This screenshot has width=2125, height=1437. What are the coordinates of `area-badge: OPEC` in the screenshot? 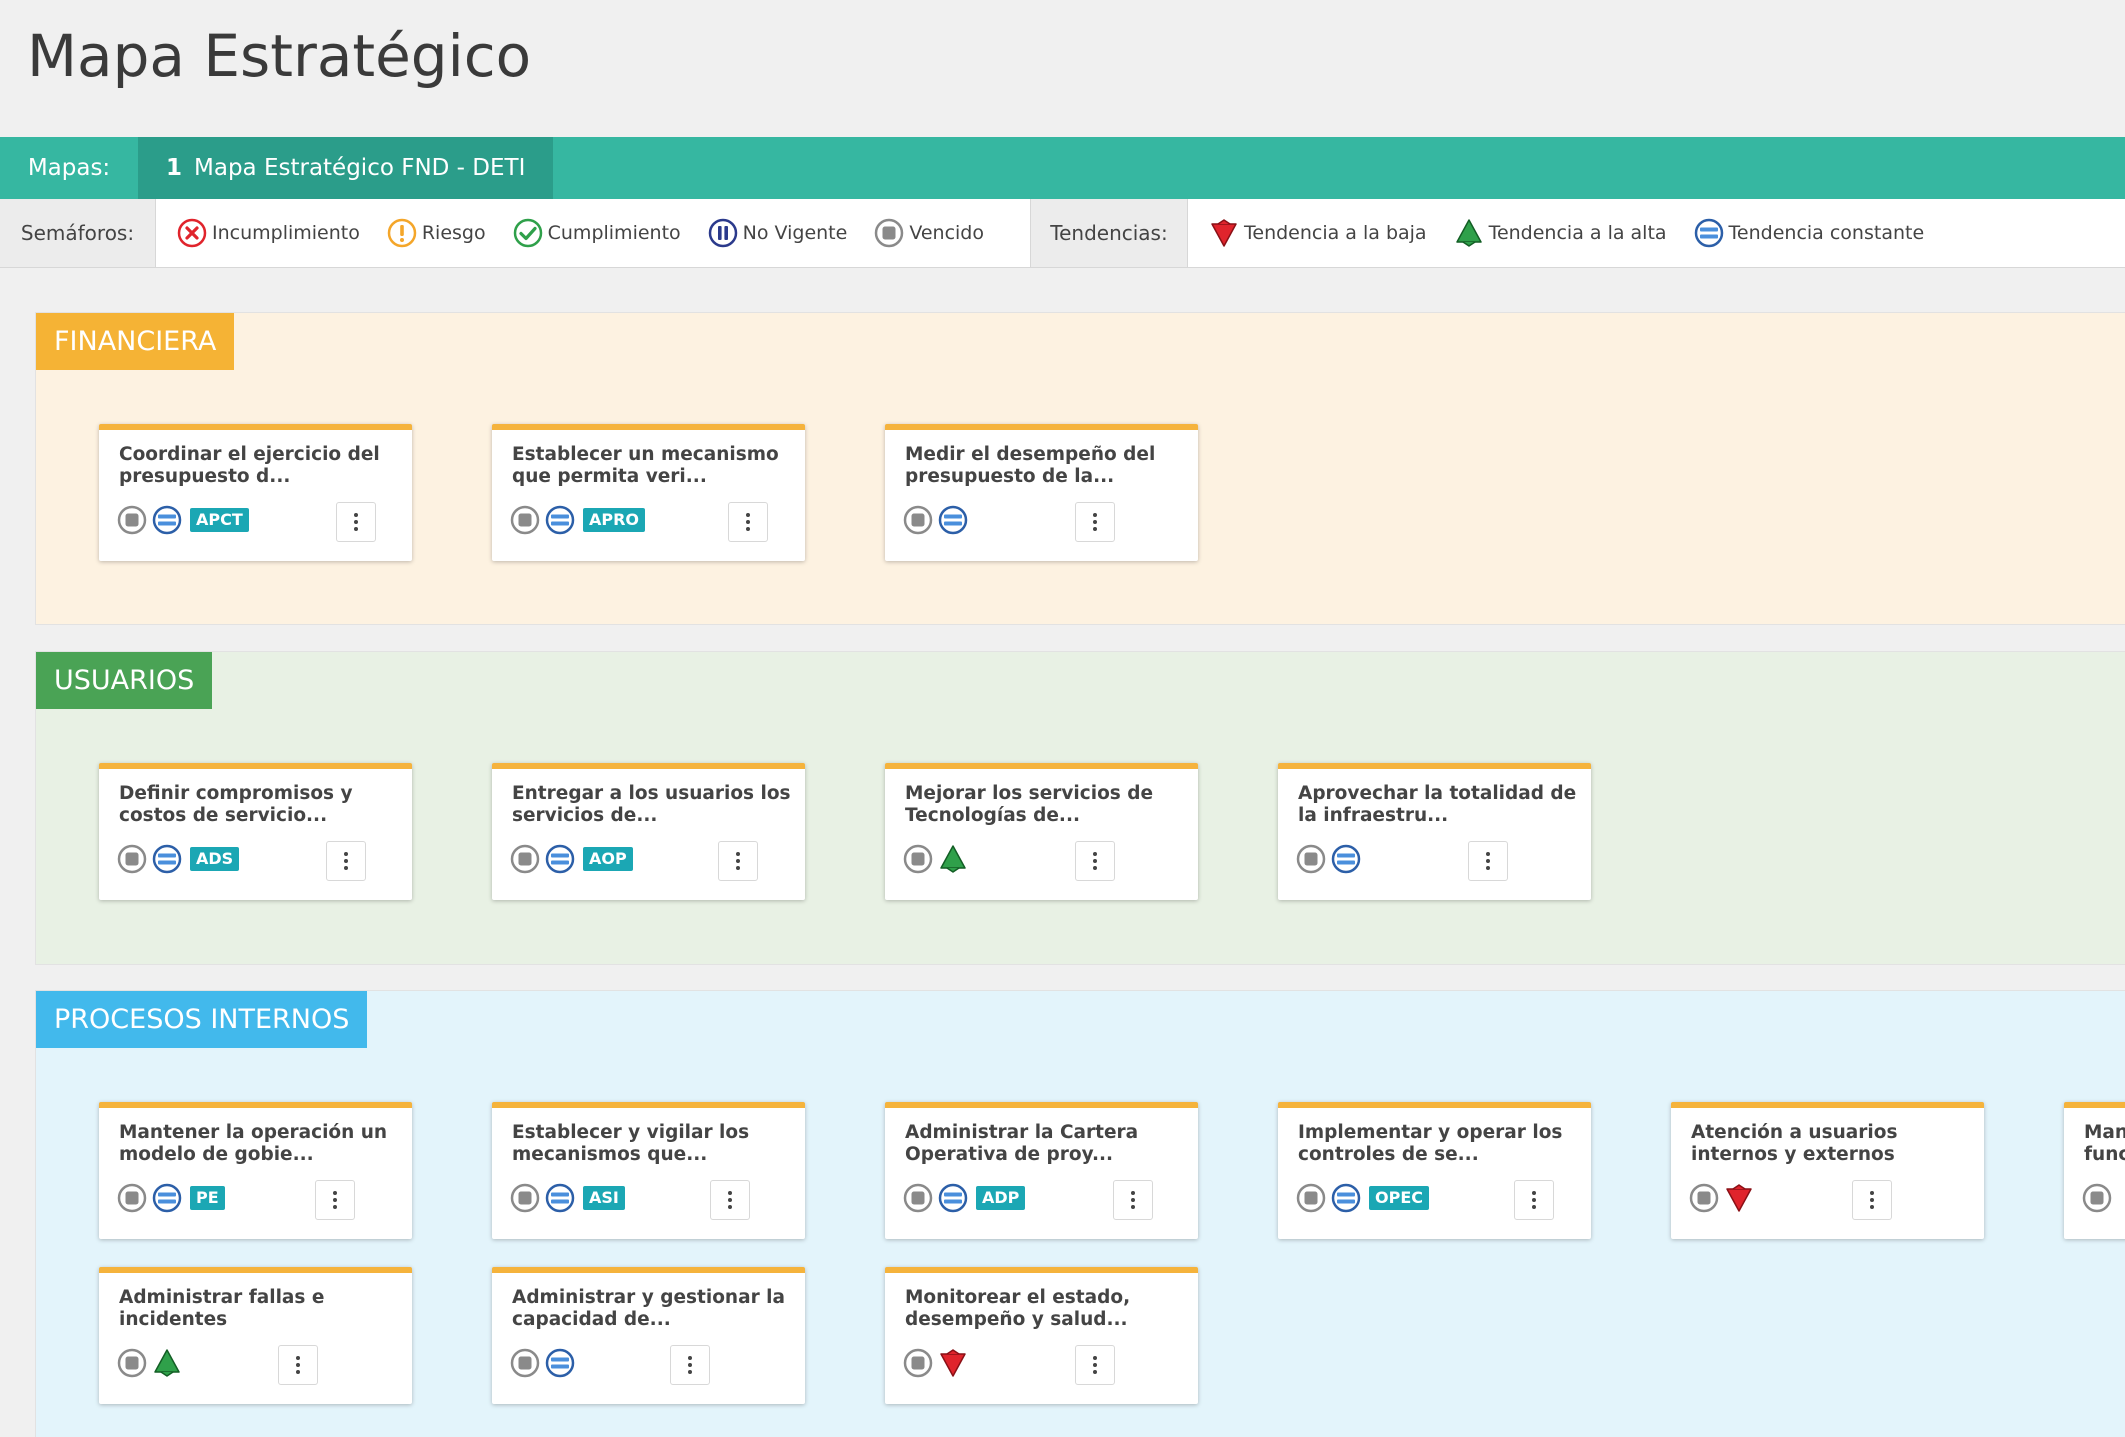 It's located at (1399, 1198).